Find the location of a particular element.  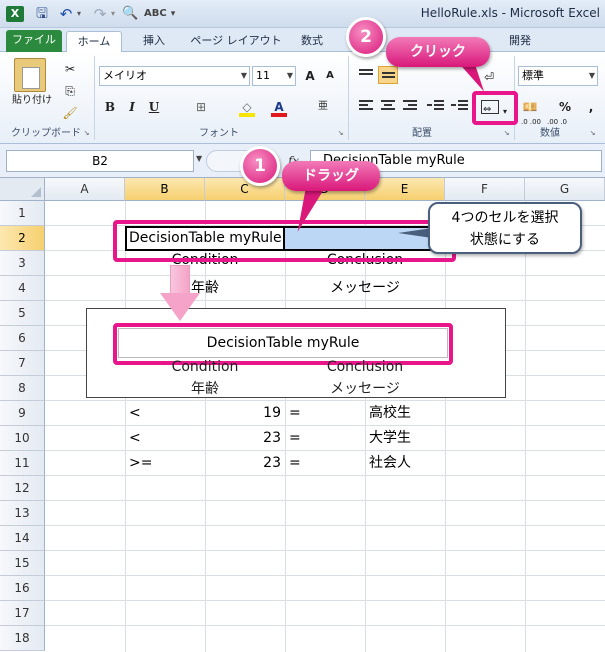

row-header-8: 8 is located at coordinates (22, 388).